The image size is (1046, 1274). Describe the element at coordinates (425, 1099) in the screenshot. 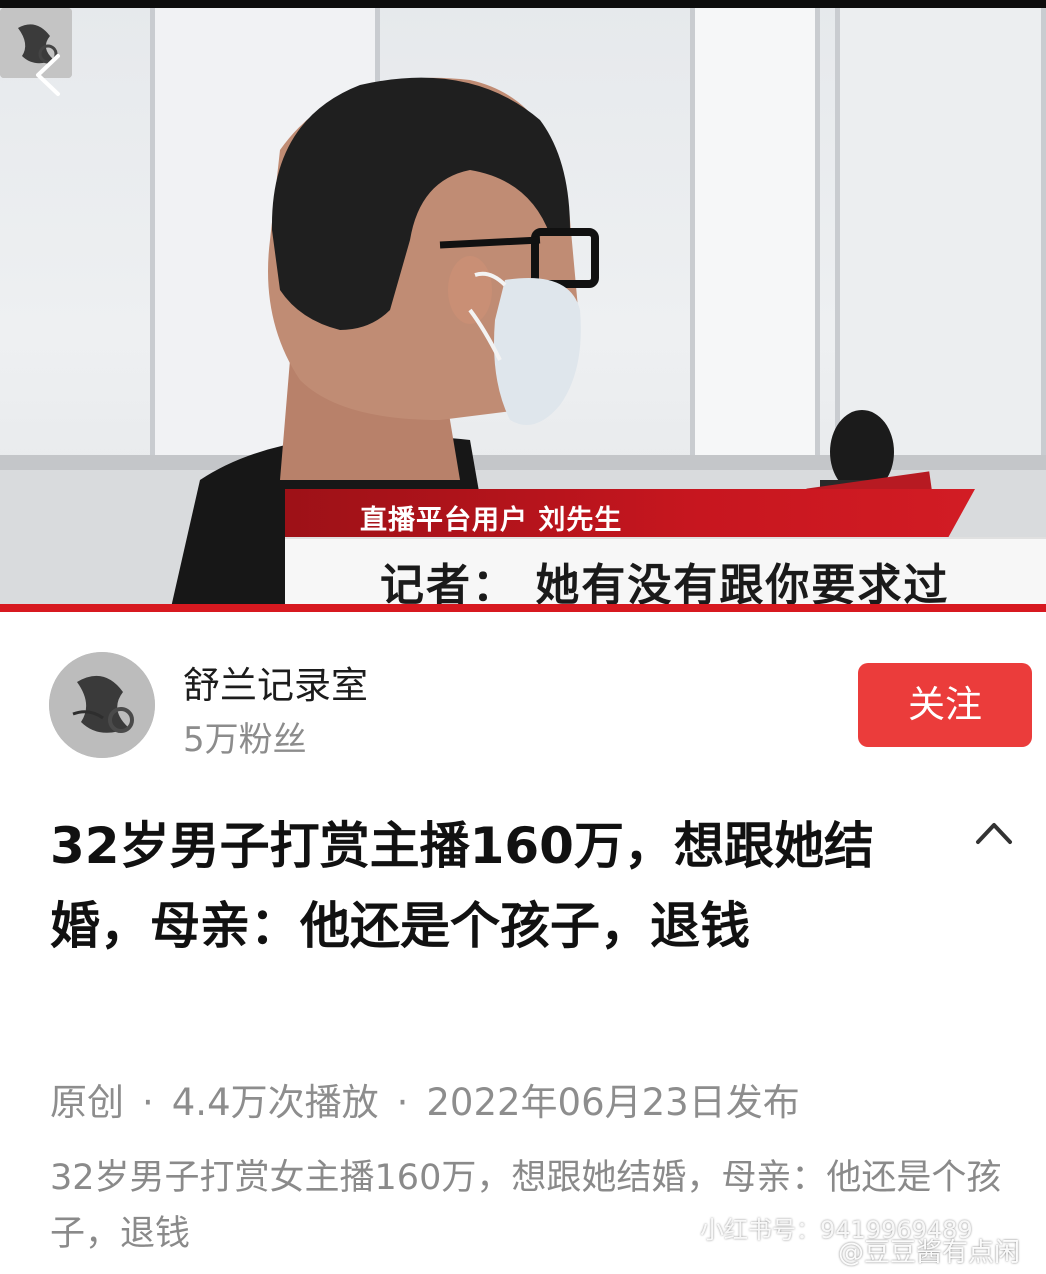

I see `post-meta: 原创 · 4.4万次播放 · 2022年06月23日发布` at that location.